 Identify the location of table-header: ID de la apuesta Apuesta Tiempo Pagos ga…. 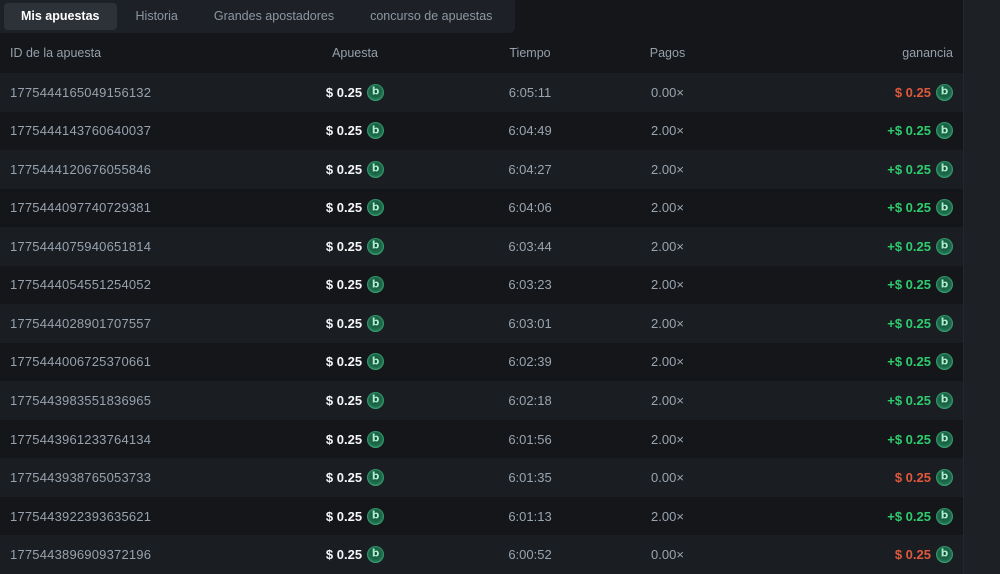
(481, 53).